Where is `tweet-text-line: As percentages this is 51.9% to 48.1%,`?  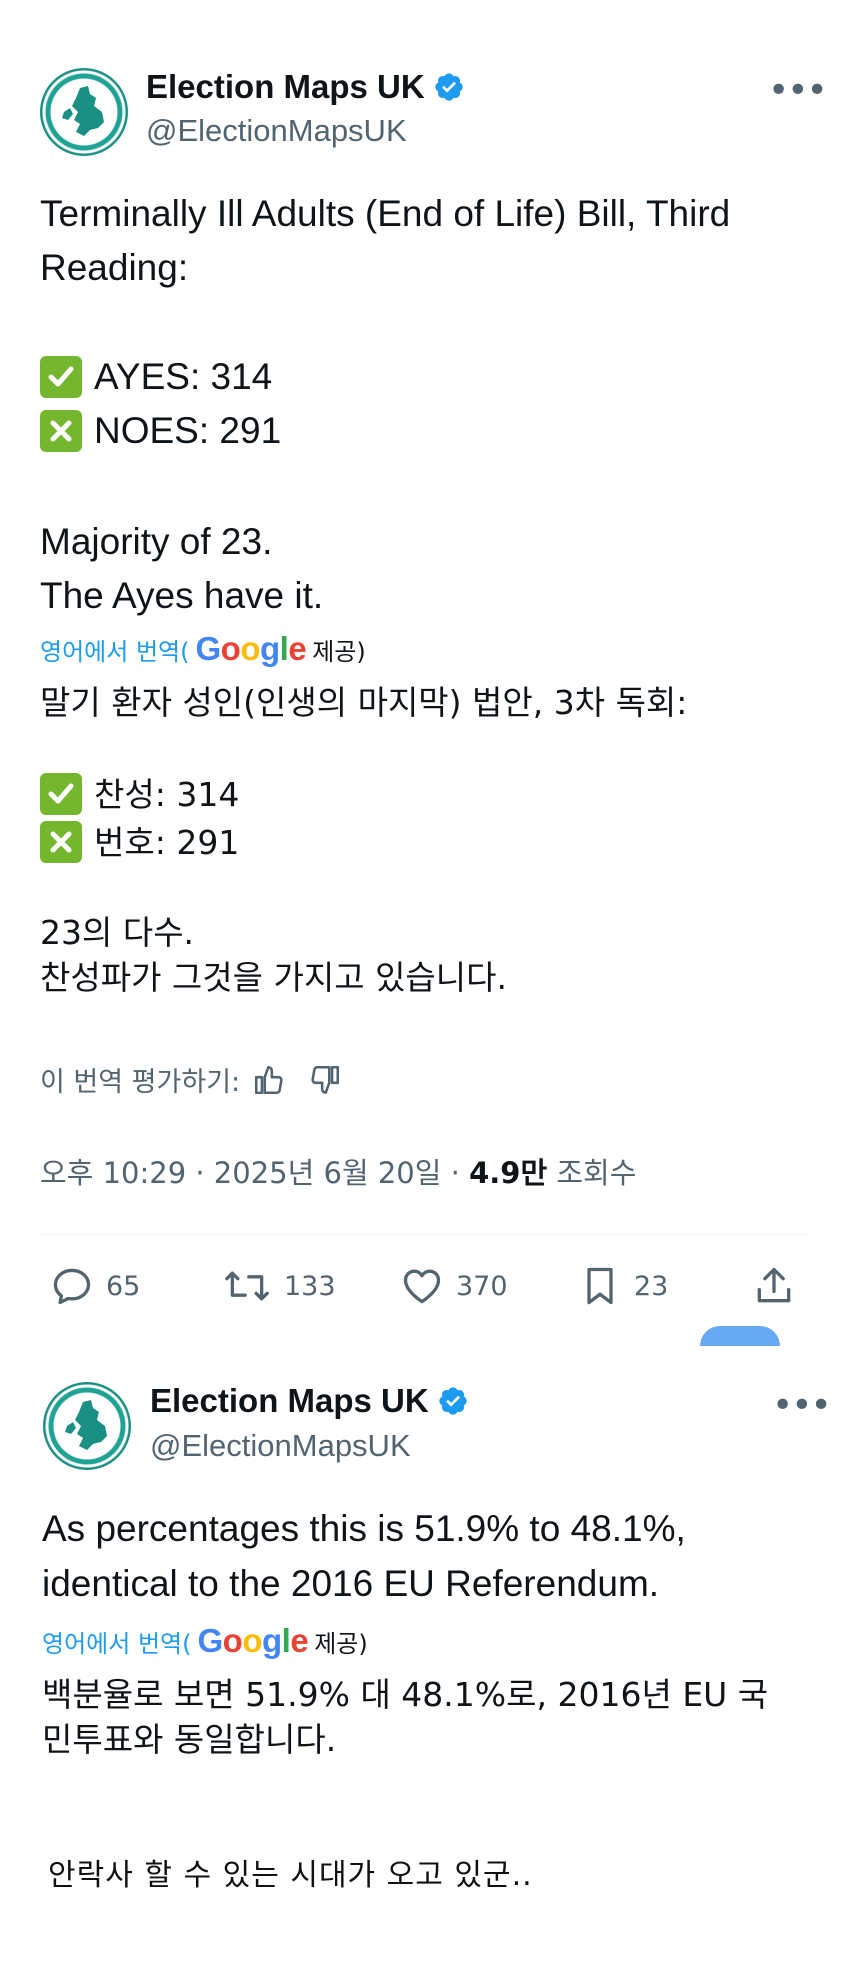 tweet-text-line: As percentages this is 51.9% to 48.1%, is located at coordinates (364, 1528).